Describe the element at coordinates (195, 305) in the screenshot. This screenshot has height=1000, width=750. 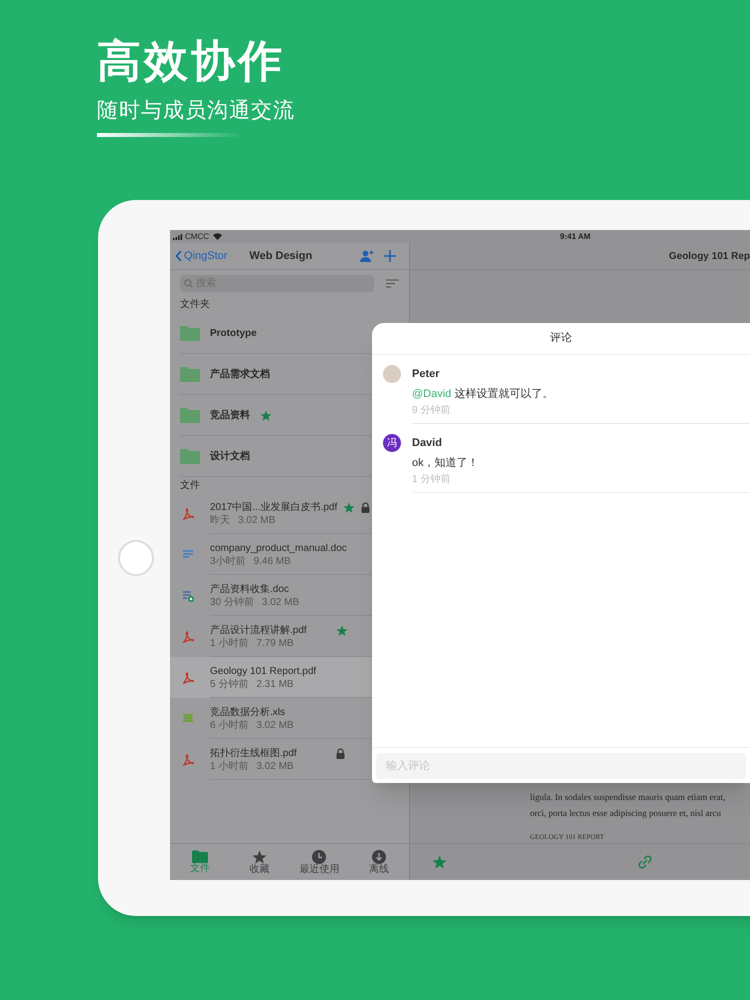
I see `section-header: 文件夹` at that location.